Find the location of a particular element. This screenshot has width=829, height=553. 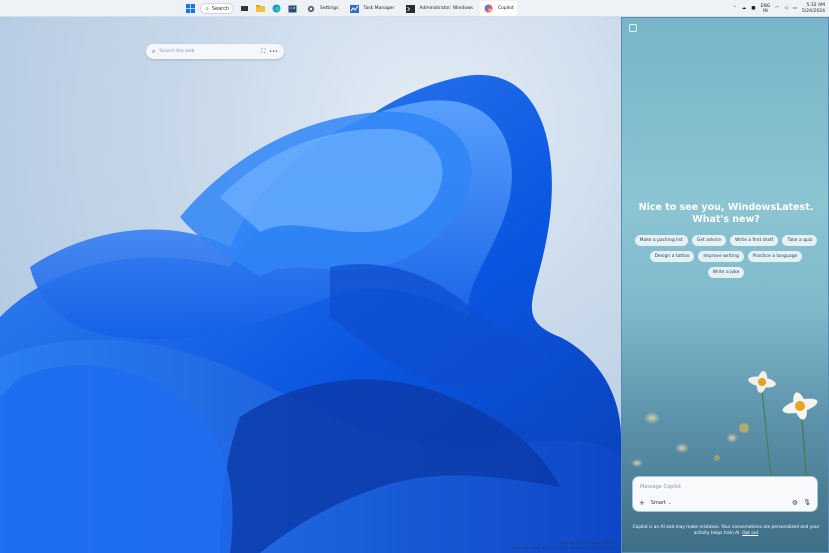

system-tray: ⌃ ☁ ■ ENG IN ◠ ◁ ▭ 5:32 AM 5/24/2024 is located at coordinates (779, 8).